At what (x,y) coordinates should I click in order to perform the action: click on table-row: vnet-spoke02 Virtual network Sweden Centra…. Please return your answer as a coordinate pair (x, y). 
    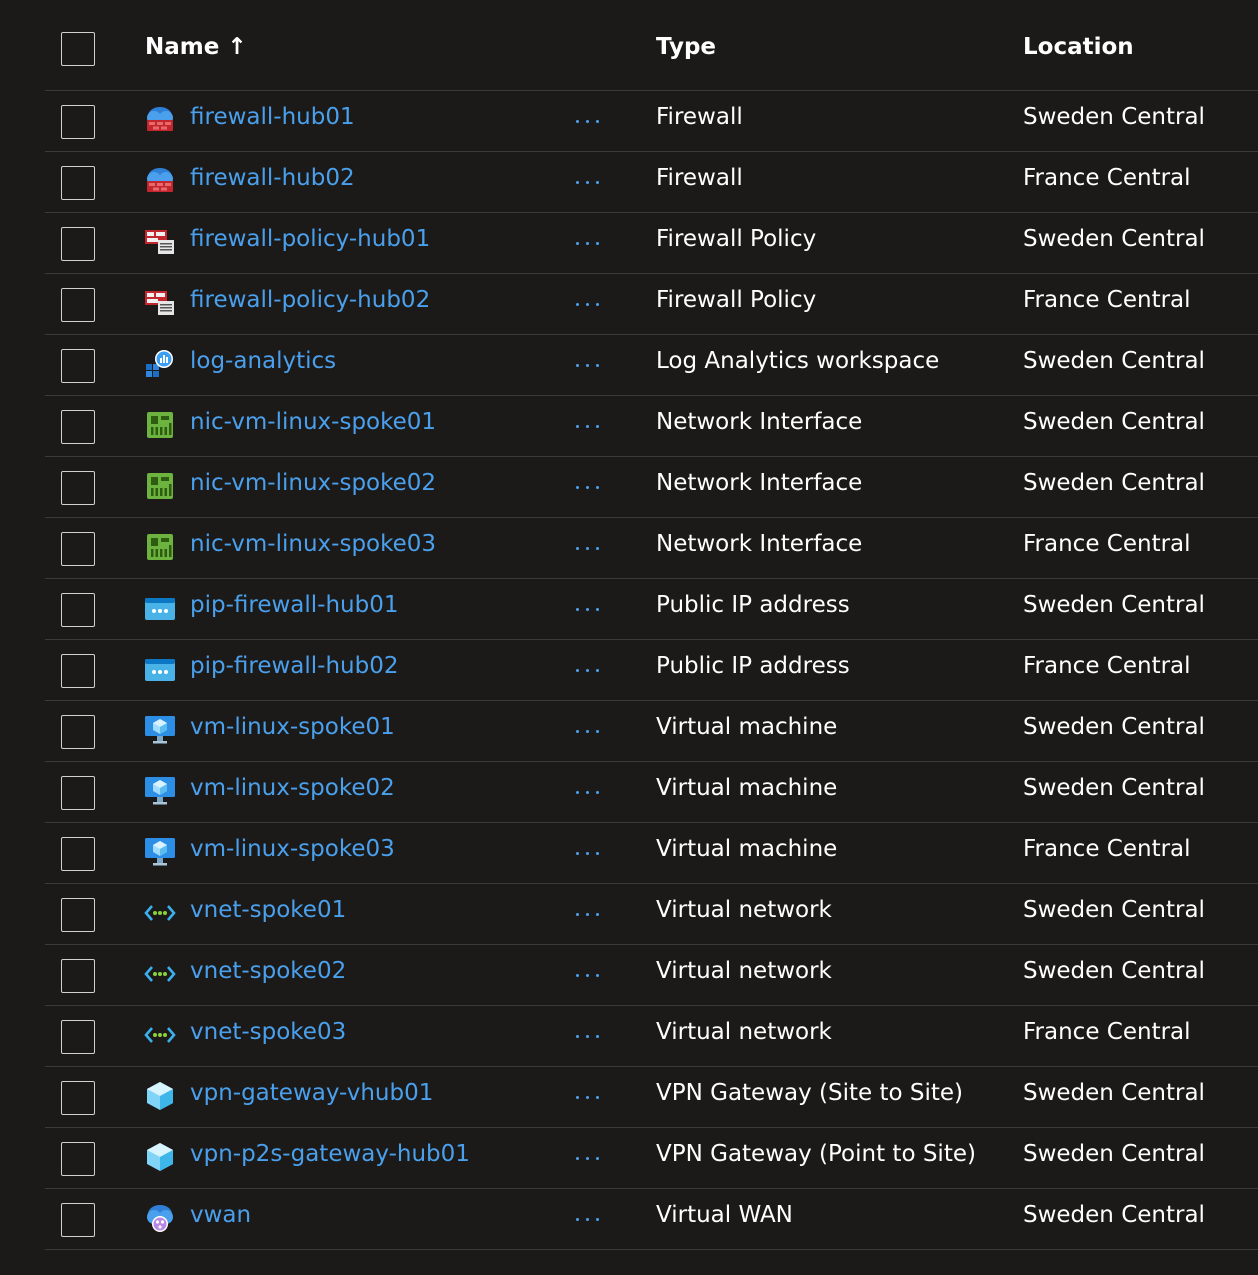
    Looking at the image, I should click on (651, 975).